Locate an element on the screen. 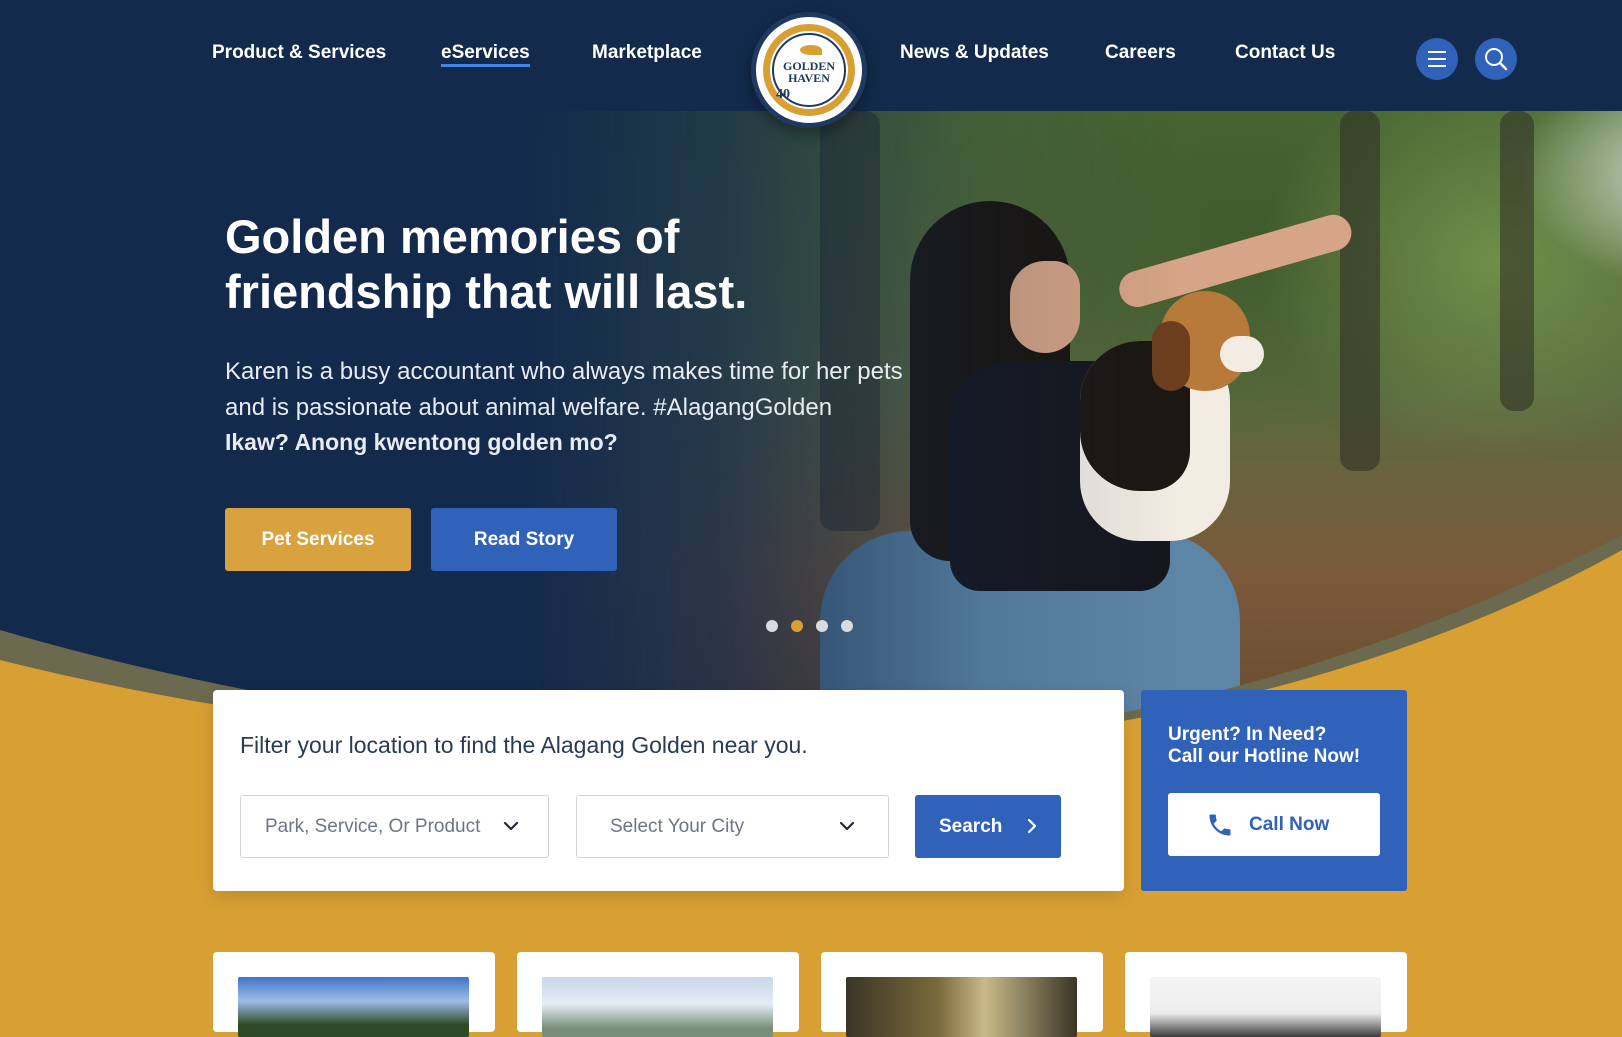 This screenshot has height=1037, width=1622. nav-link-marketplace: Marketplace is located at coordinates (647, 53).